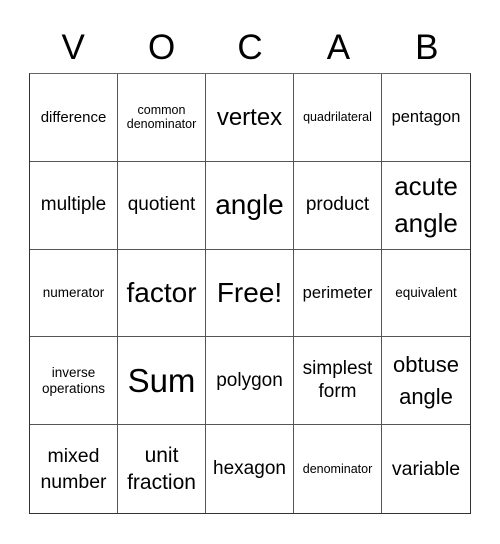 This screenshot has height=544, width=500. What do you see at coordinates (426, 118) in the screenshot?
I see `bingo-cell: pentagon` at bounding box center [426, 118].